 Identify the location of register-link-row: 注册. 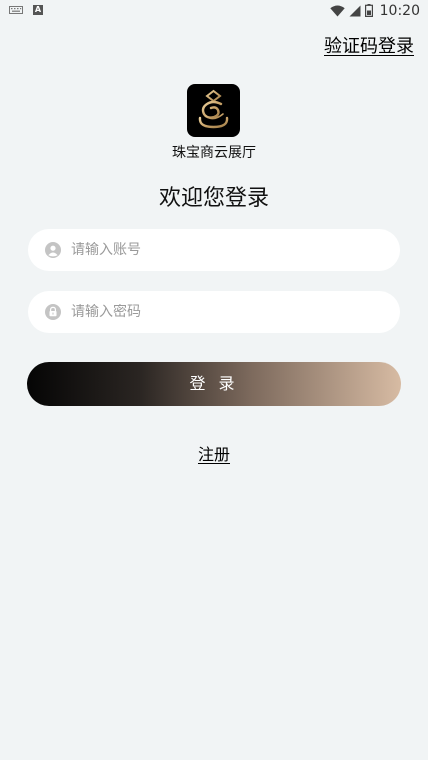
(214, 453).